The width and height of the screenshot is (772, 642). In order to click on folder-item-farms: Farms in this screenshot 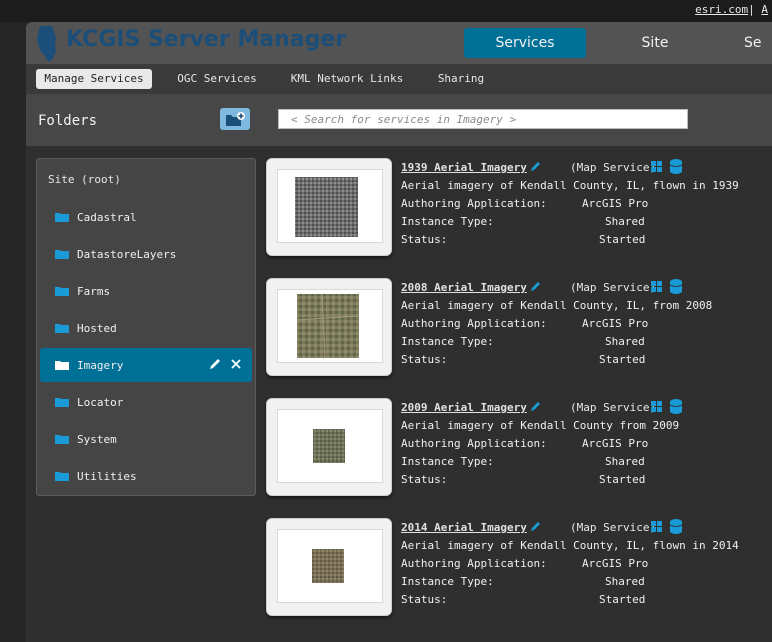, I will do `click(146, 291)`.